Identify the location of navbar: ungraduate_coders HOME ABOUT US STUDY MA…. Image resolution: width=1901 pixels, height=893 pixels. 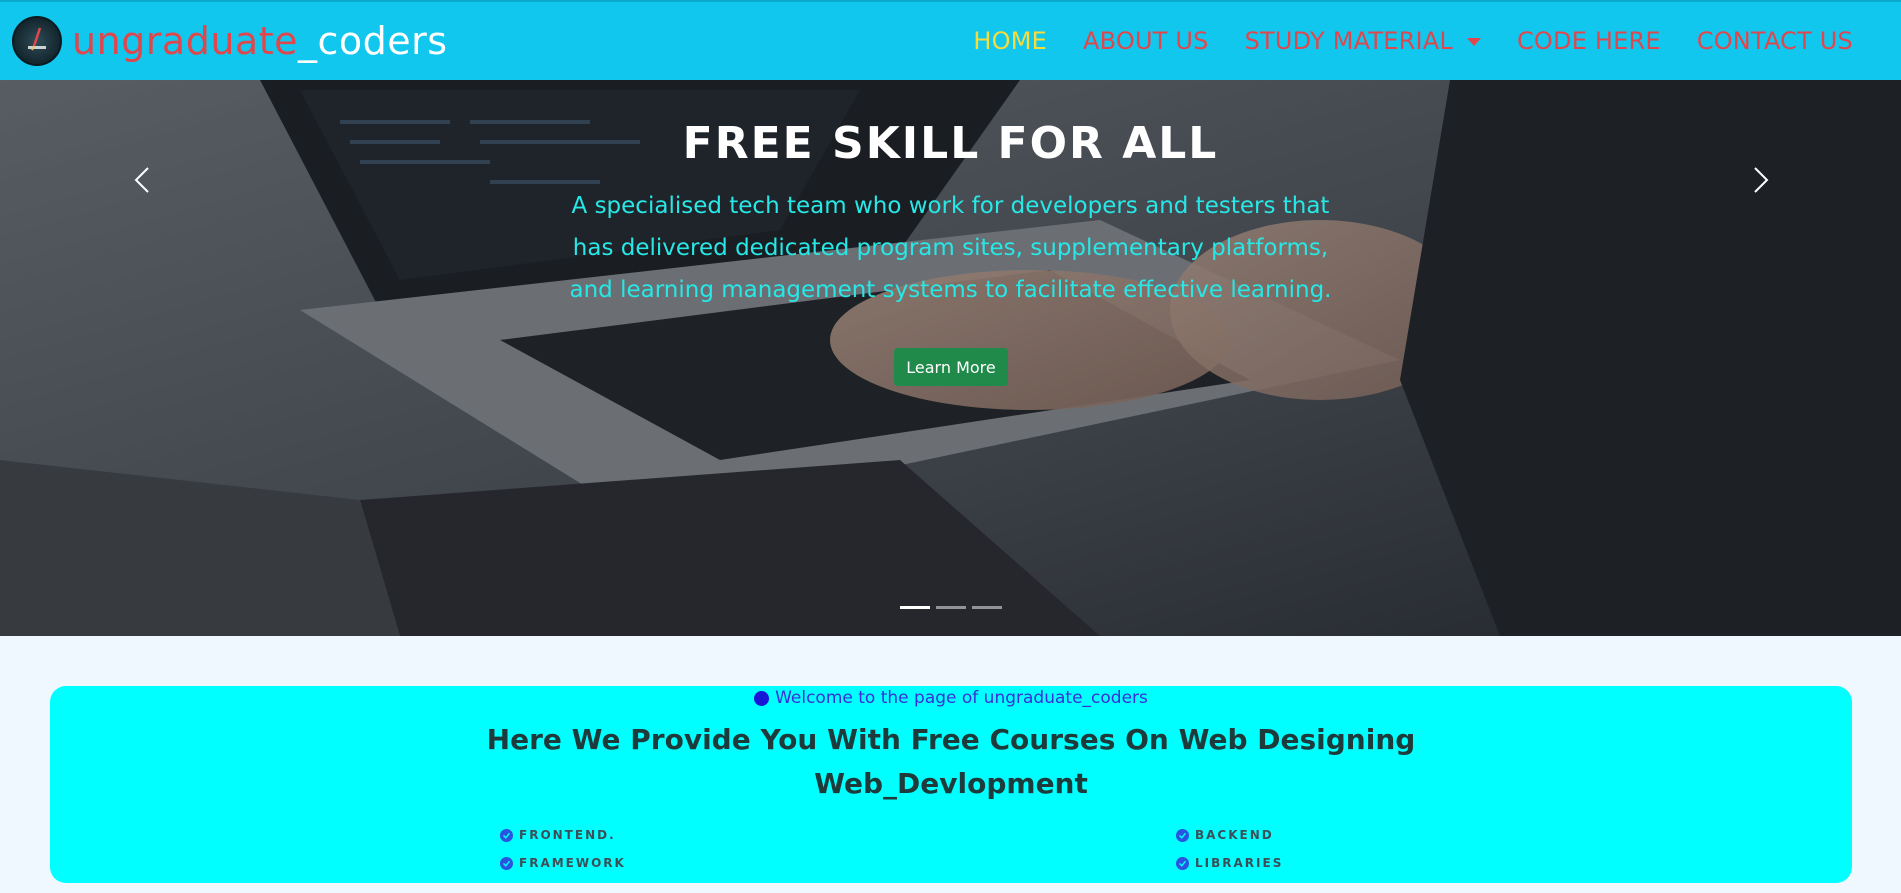
(950, 40).